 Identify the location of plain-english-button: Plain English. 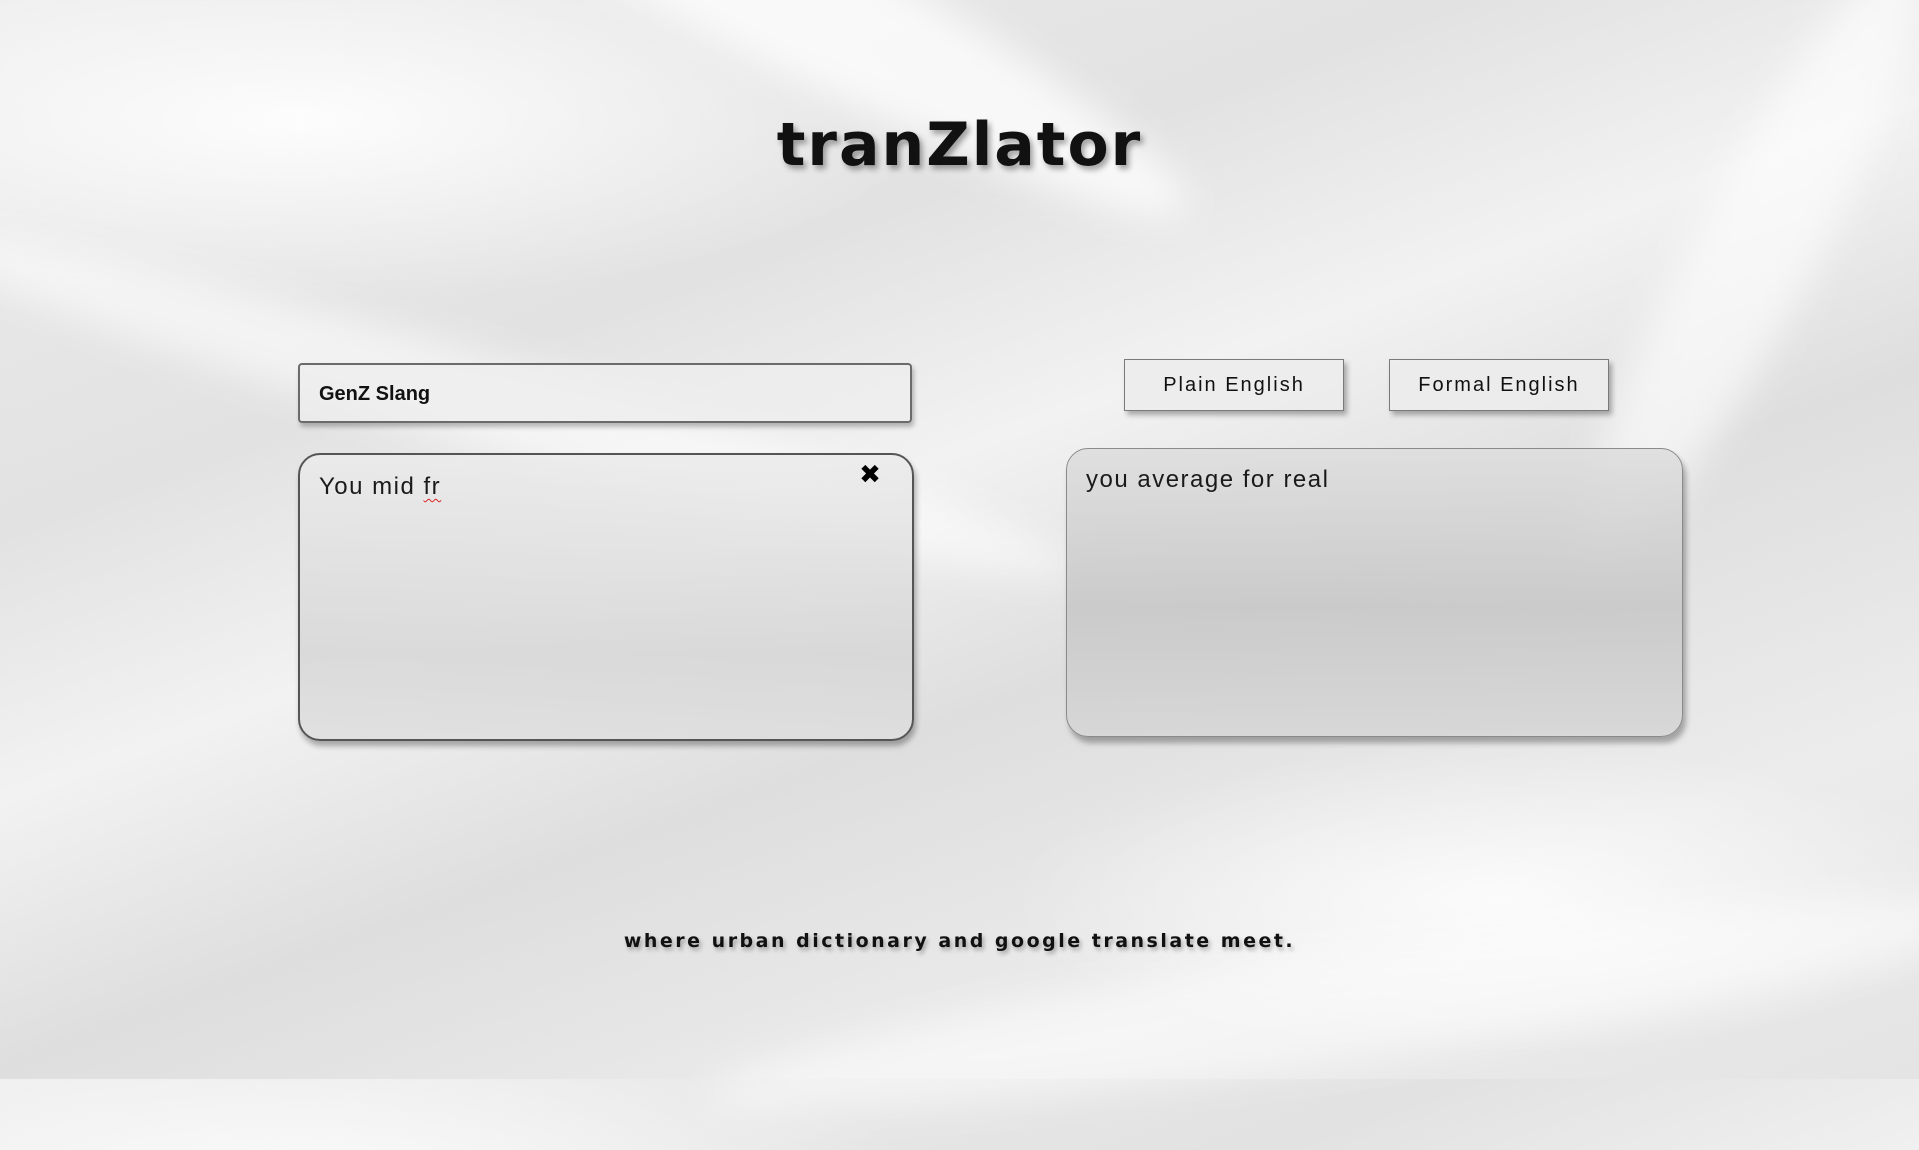
(1234, 385).